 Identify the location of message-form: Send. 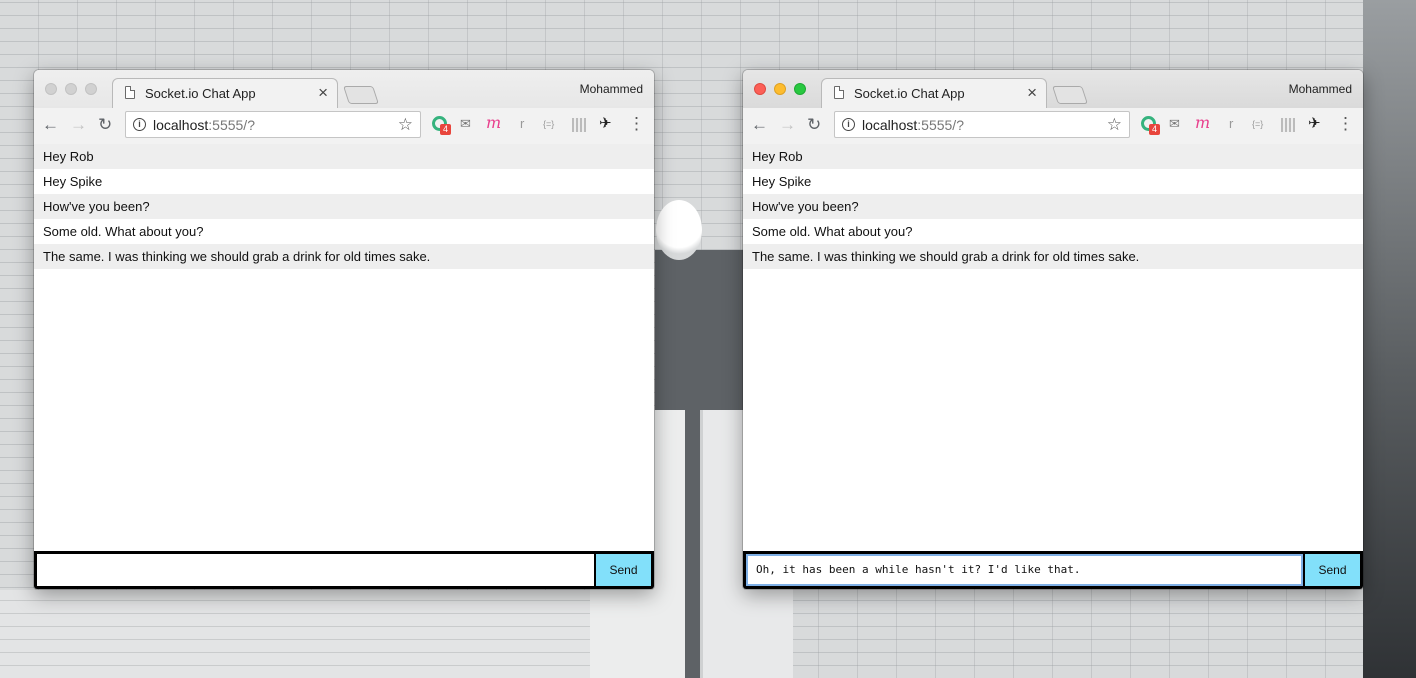
(344, 570).